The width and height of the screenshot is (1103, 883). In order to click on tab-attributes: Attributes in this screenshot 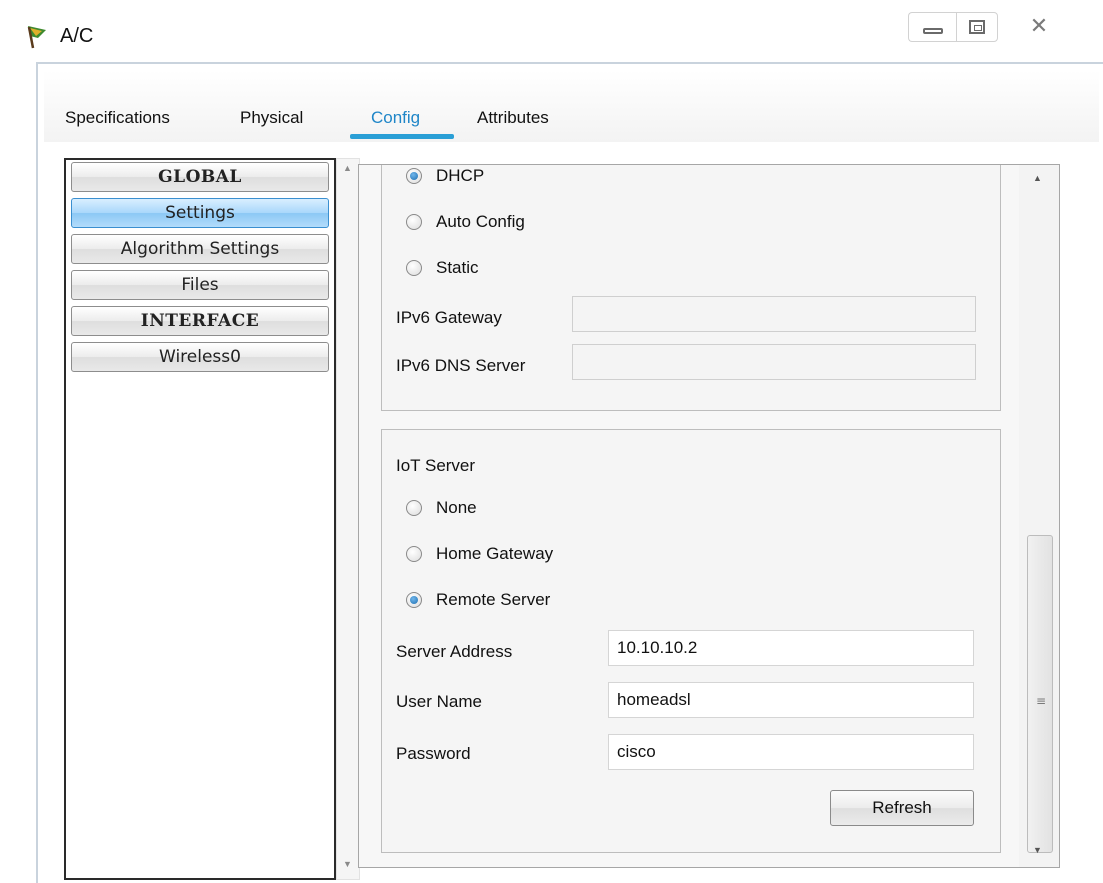, I will do `click(513, 118)`.